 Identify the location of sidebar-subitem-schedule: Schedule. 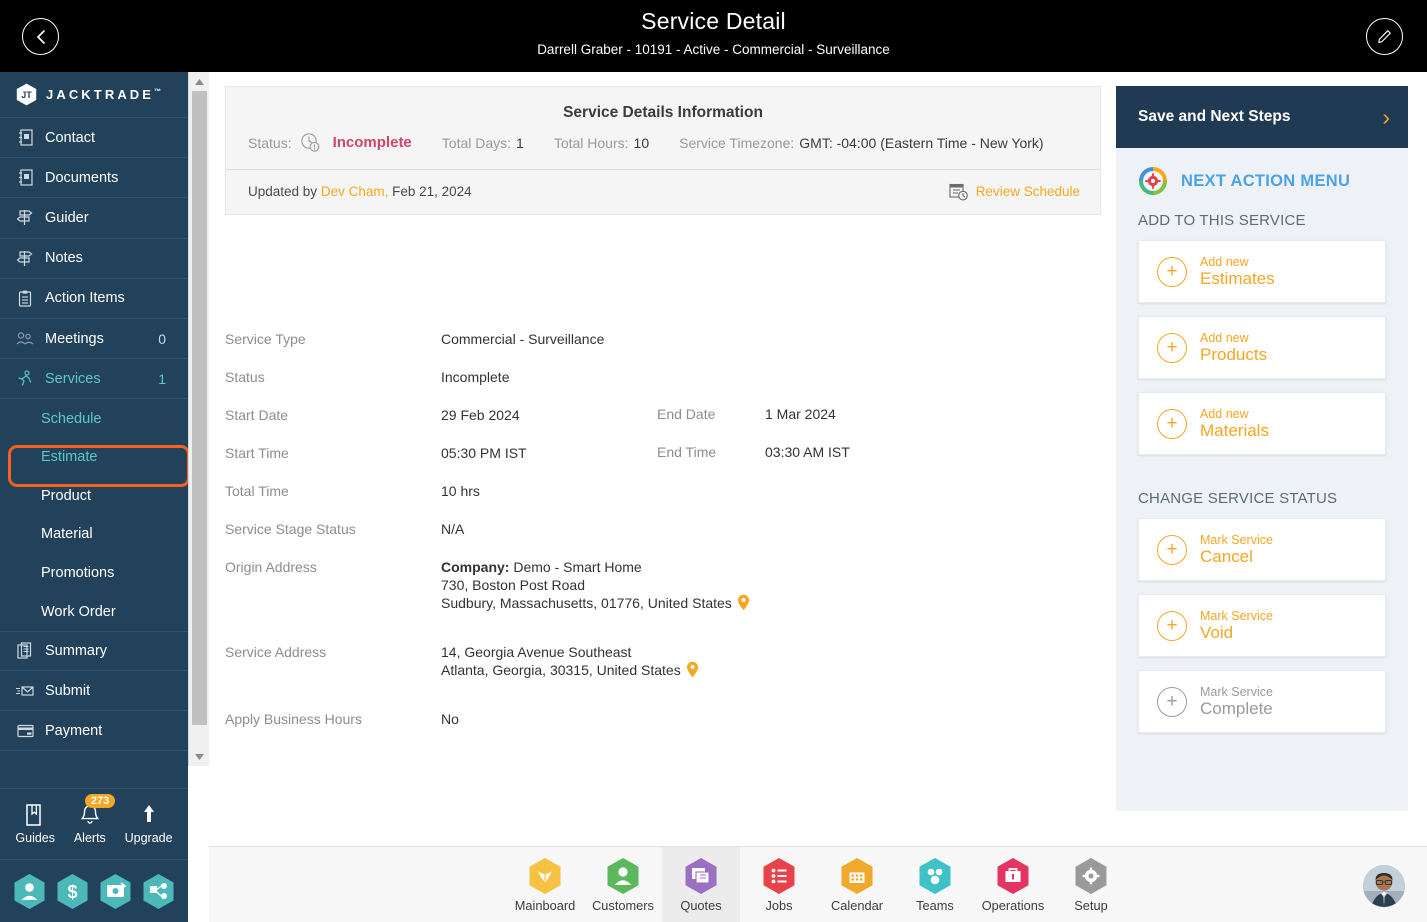
(94, 418).